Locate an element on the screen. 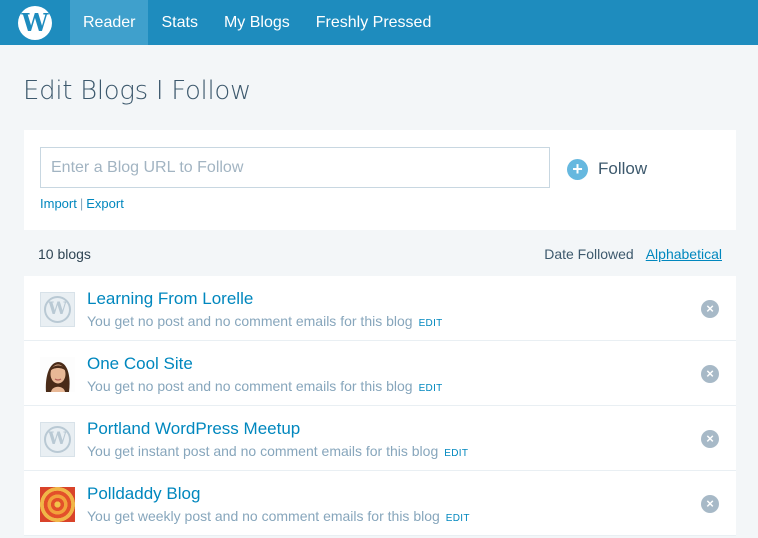  sort-options: Date Followed Alphabetical is located at coordinates (633, 254).